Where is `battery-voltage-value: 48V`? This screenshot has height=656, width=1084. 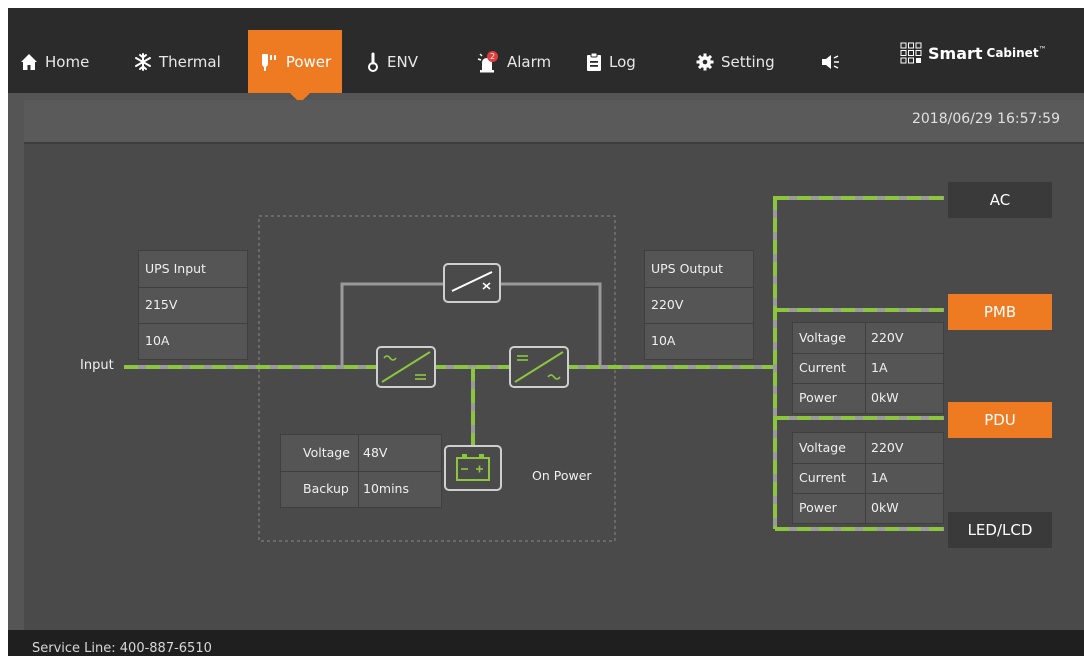
battery-voltage-value: 48V is located at coordinates (375, 452).